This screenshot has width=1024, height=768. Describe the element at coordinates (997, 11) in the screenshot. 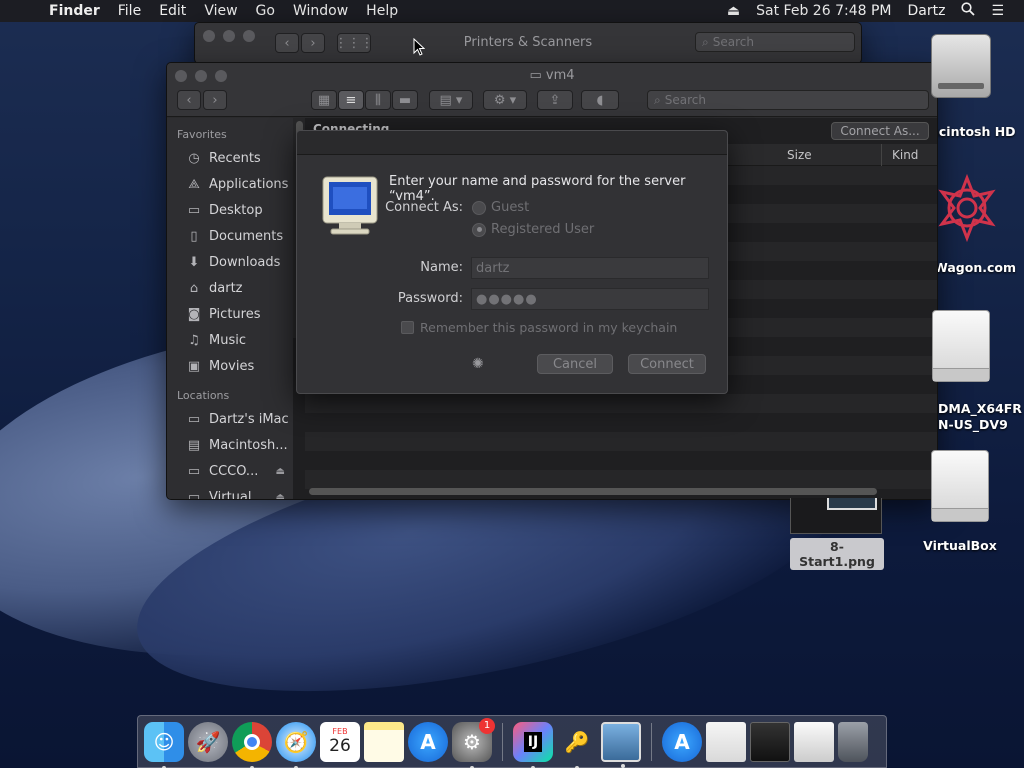

I see `notification-center-icon: ☰` at that location.